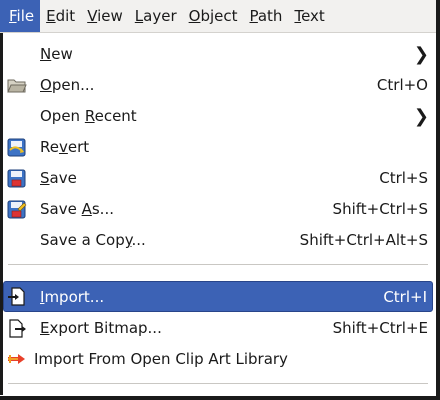 The image size is (440, 400). Describe the element at coordinates (65, 16) in the screenshot. I see `menu-label: dit` at that location.